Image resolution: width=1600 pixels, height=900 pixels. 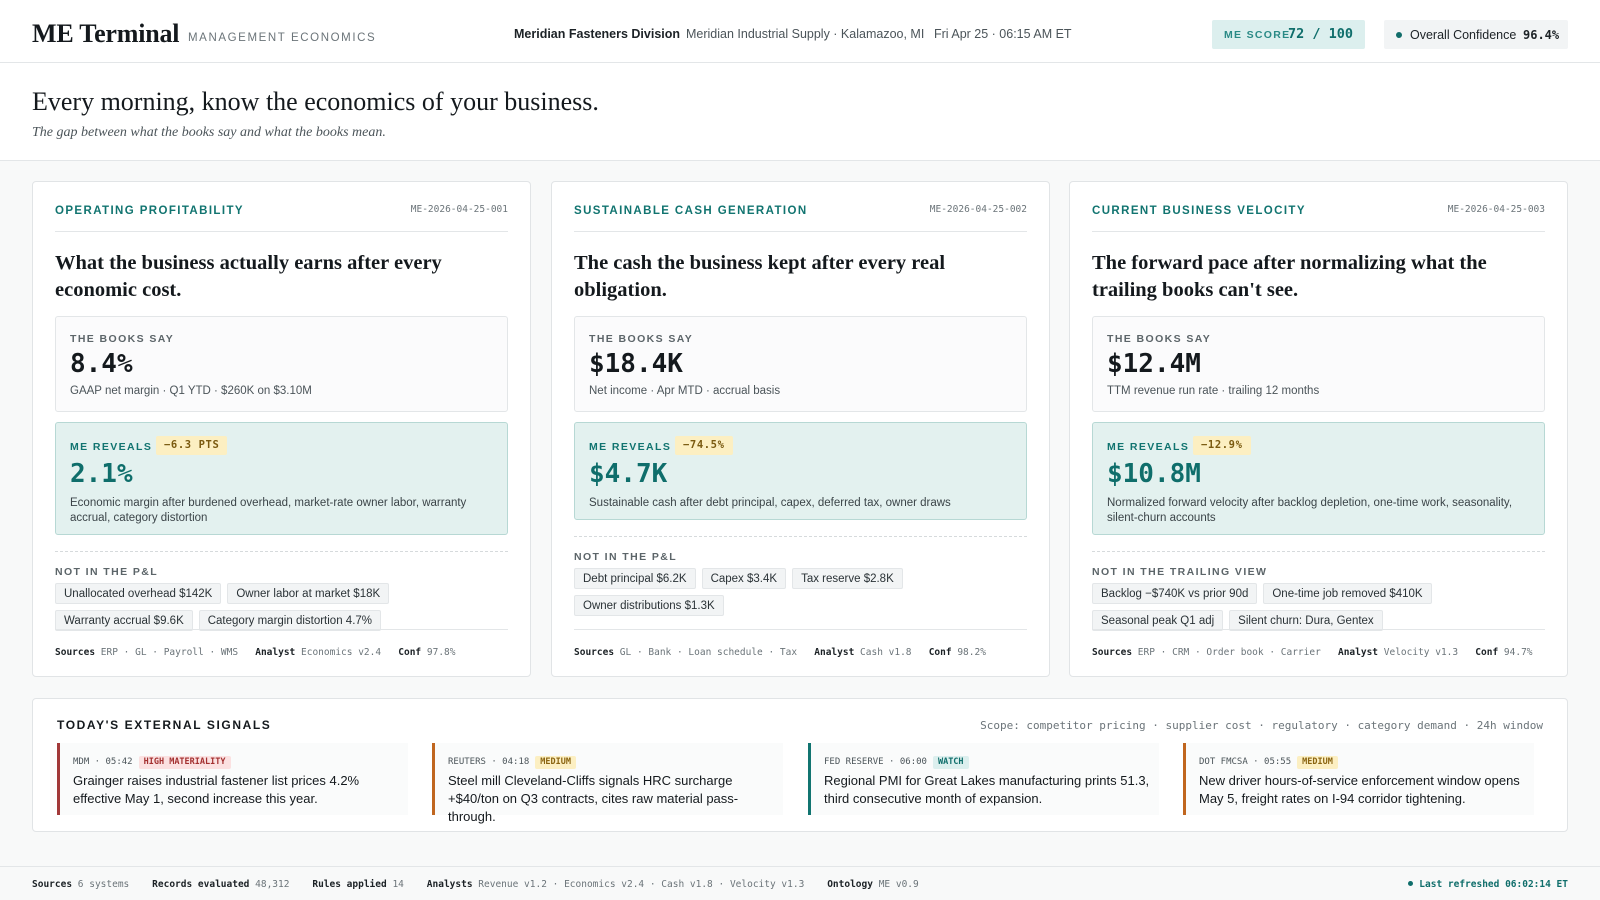 What do you see at coordinates (1158, 620) in the screenshot?
I see `chip: Seasonal peak Q1 adj` at bounding box center [1158, 620].